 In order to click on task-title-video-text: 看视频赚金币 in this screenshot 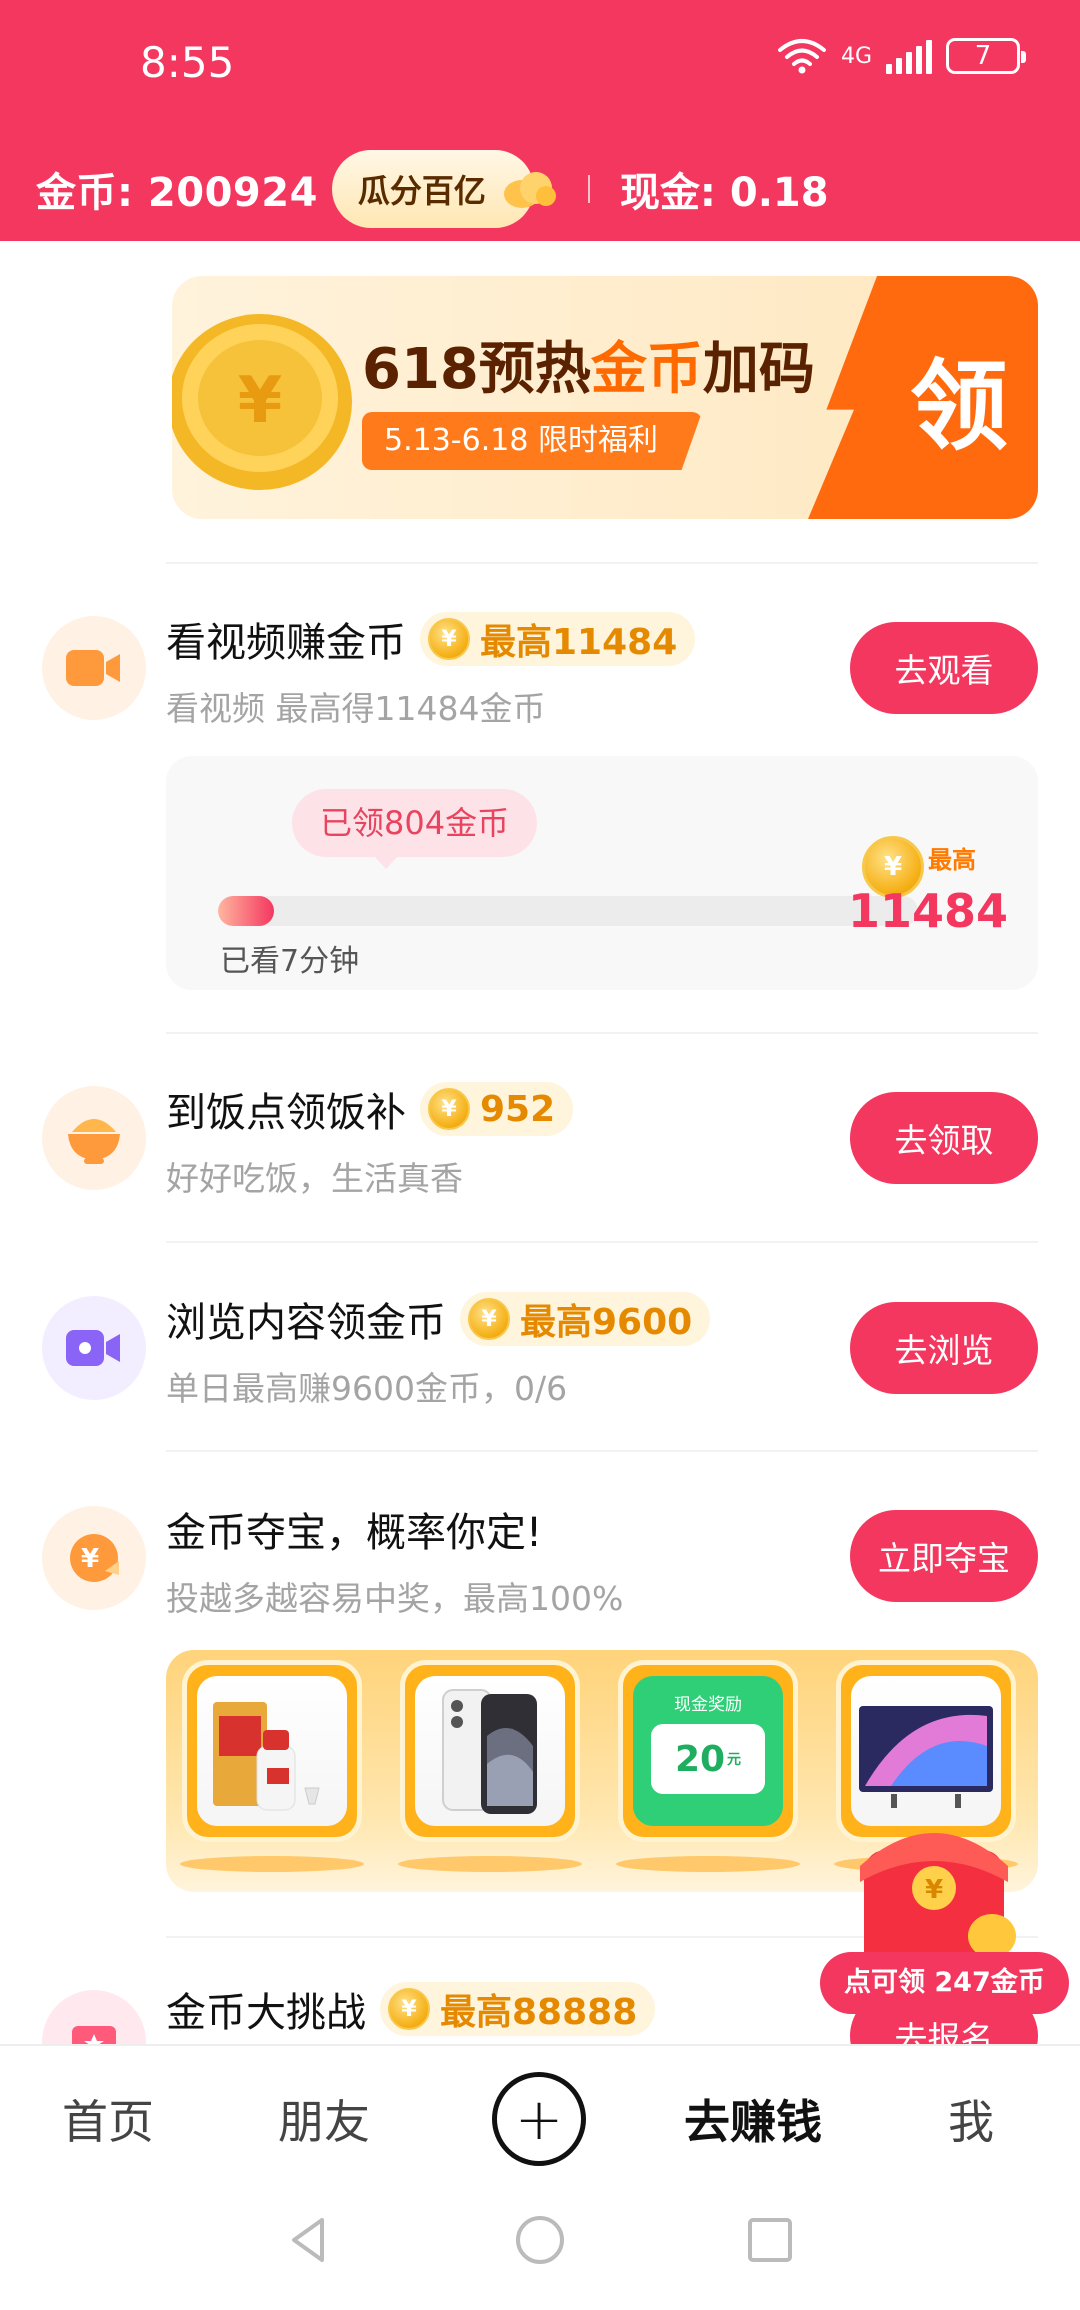, I will do `click(286, 643)`.